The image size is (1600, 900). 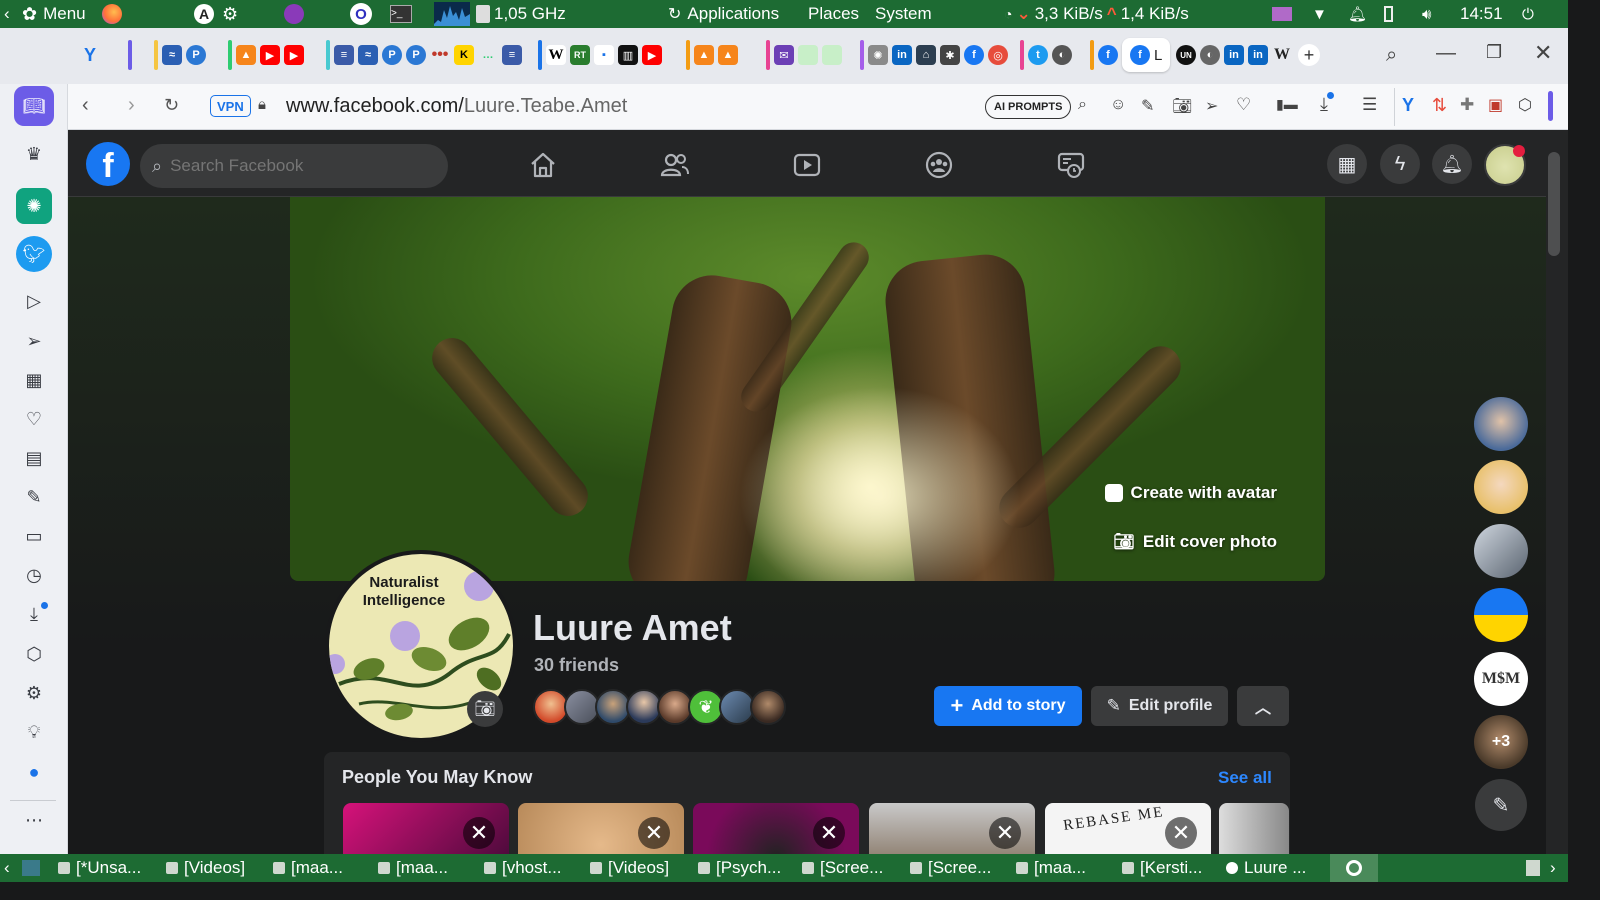 I want to click on bookmark-heart-icon: ♡, so click(x=1243, y=105).